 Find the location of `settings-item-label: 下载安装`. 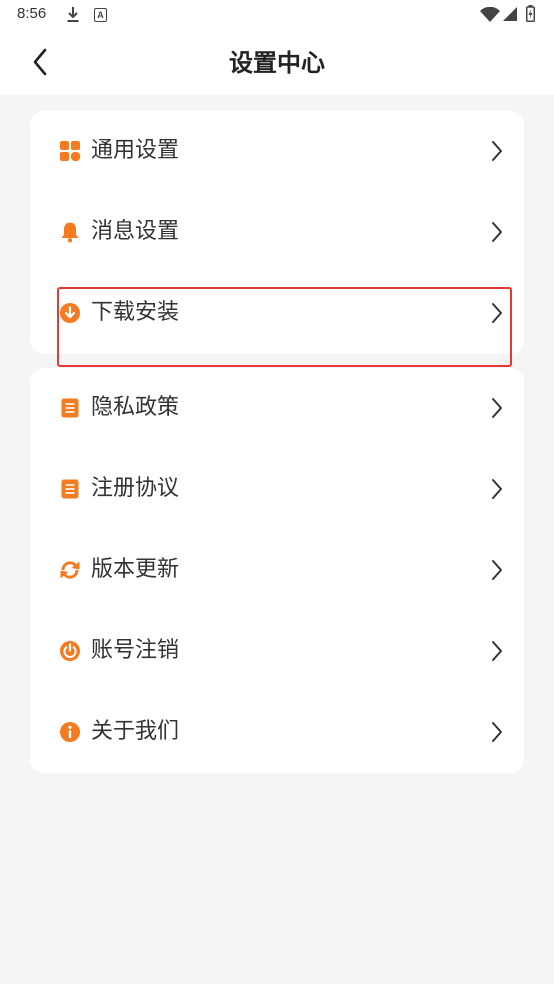

settings-item-label: 下载安装 is located at coordinates (135, 312).